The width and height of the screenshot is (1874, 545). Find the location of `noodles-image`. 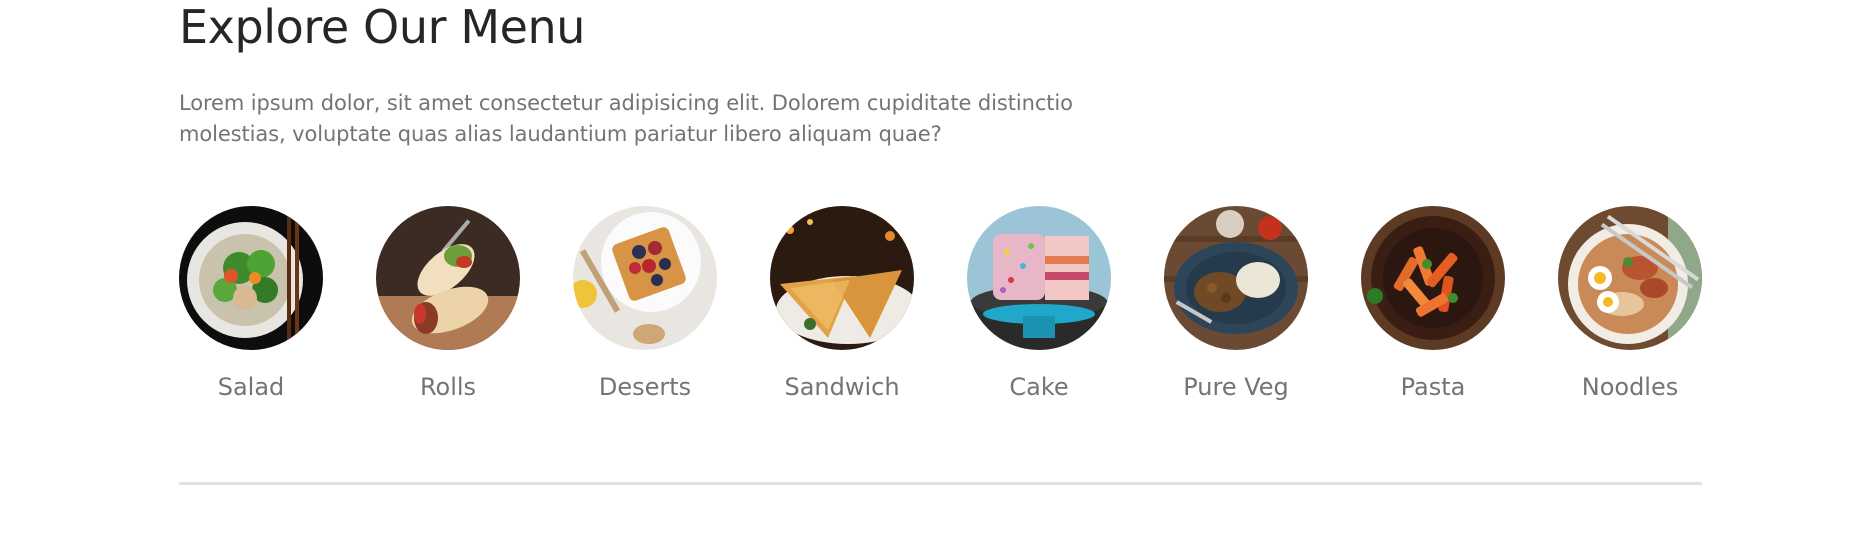

noodles-image is located at coordinates (1630, 278).